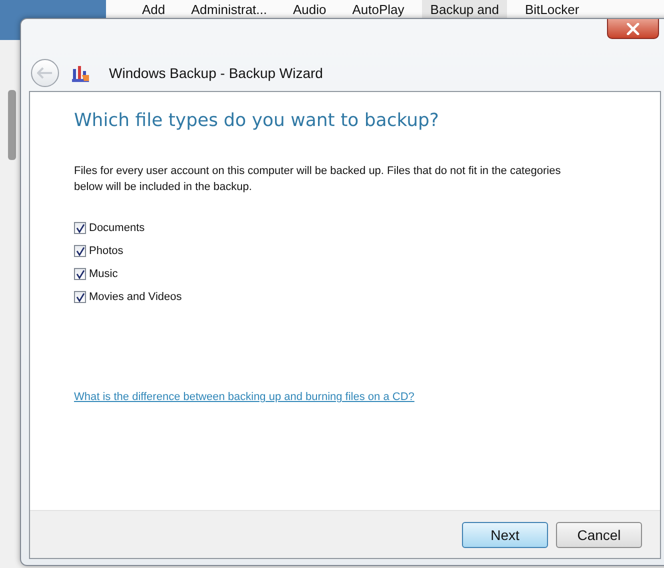 The image size is (664, 568). I want to click on toolbar-item: BitLocker, so click(552, 9).